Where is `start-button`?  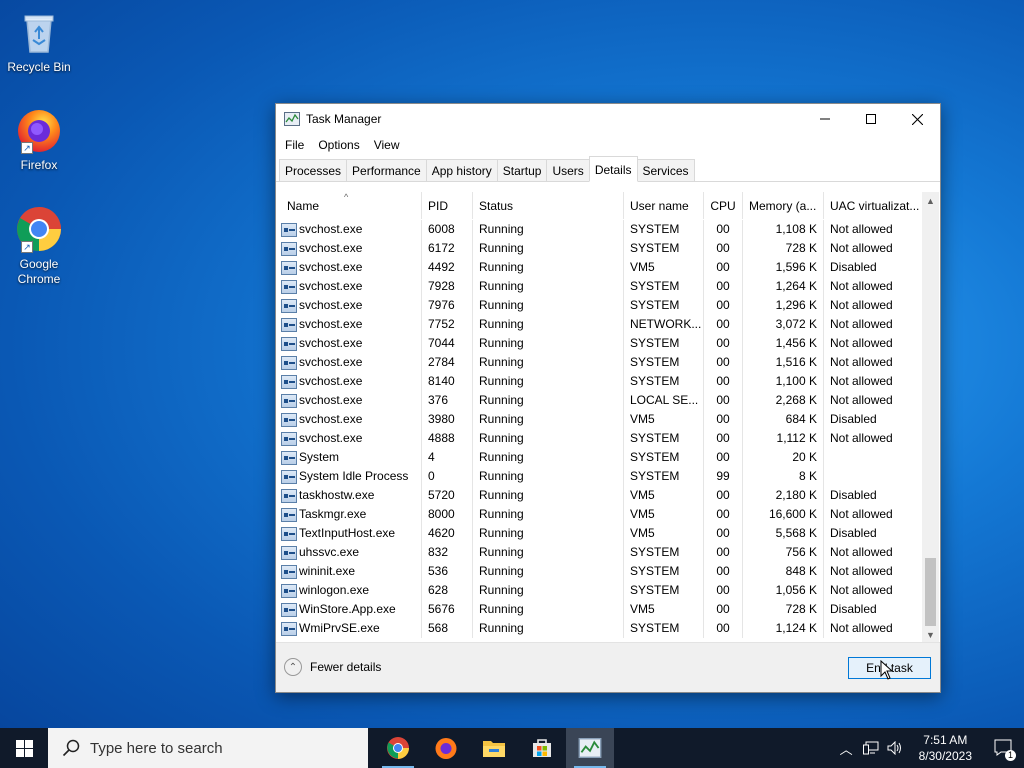 start-button is located at coordinates (24, 748).